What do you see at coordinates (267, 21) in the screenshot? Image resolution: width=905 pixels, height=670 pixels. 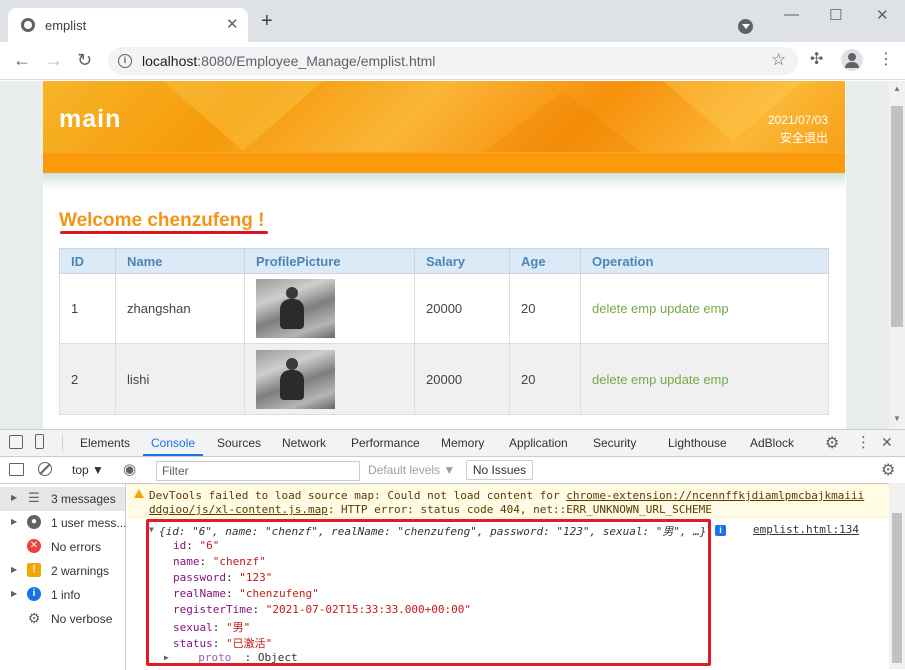 I see `new-tab-button: +` at bounding box center [267, 21].